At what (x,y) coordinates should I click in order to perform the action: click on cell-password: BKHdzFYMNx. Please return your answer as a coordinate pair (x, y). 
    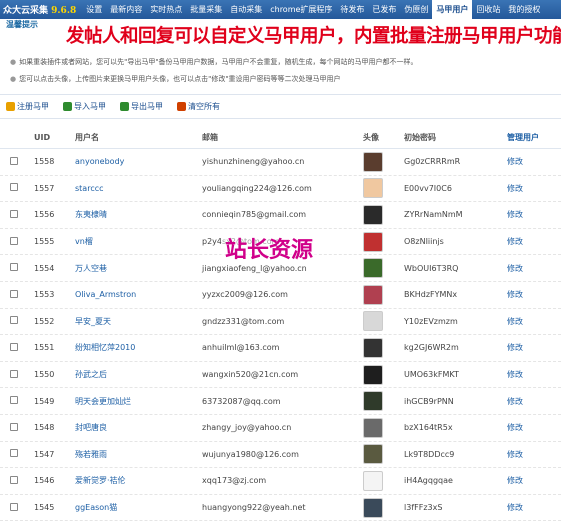
    Looking at the image, I should click on (431, 295).